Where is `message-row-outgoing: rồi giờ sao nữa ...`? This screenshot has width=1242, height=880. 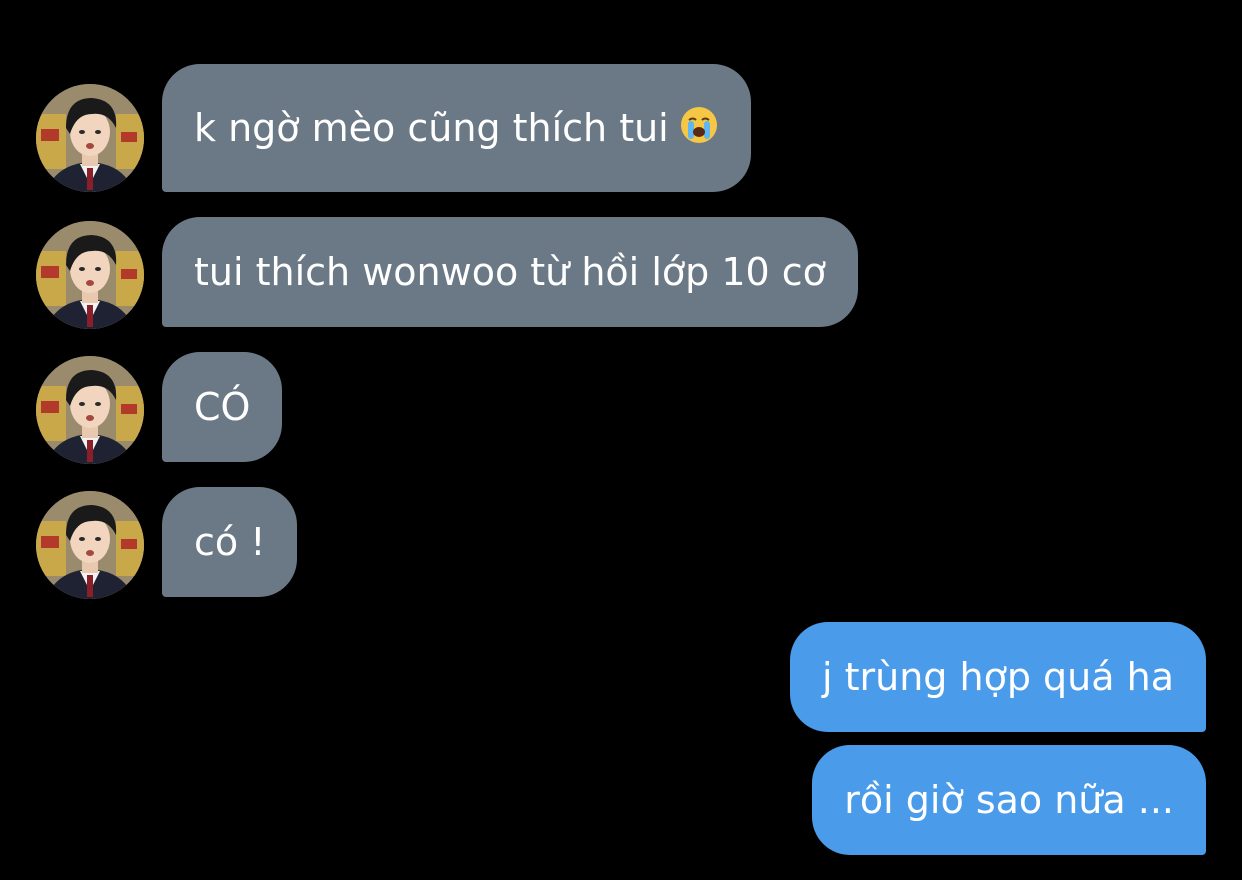
message-row-outgoing: rồi giờ sao nữa ... is located at coordinates (621, 800).